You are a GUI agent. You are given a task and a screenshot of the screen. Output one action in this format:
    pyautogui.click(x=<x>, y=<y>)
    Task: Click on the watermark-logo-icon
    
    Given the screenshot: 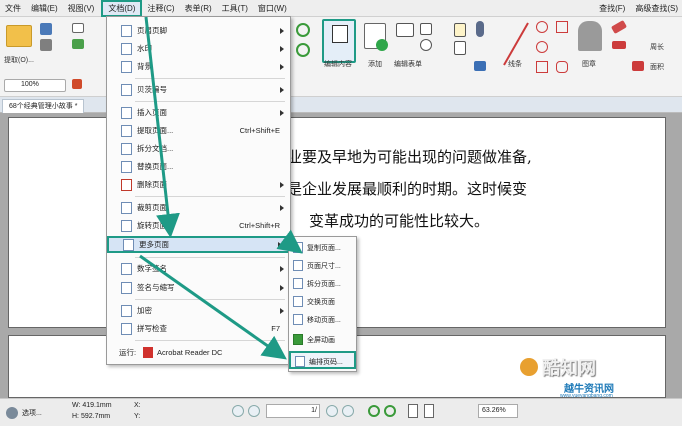 What is the action you would take?
    pyautogui.click(x=529, y=367)
    